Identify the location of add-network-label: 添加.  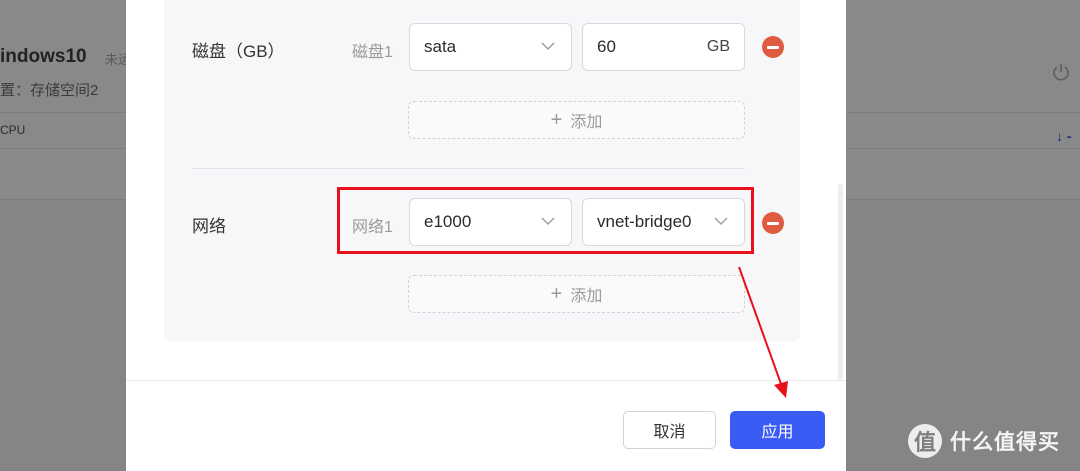
(586, 296).